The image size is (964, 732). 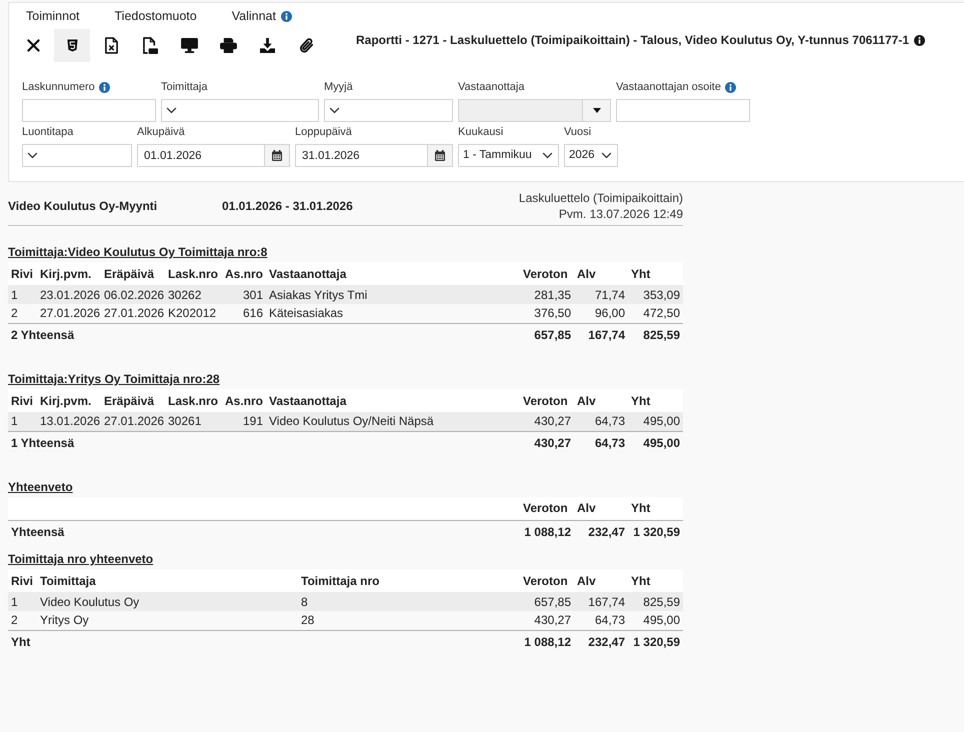 I want to click on column-header: Alv, so click(x=601, y=508).